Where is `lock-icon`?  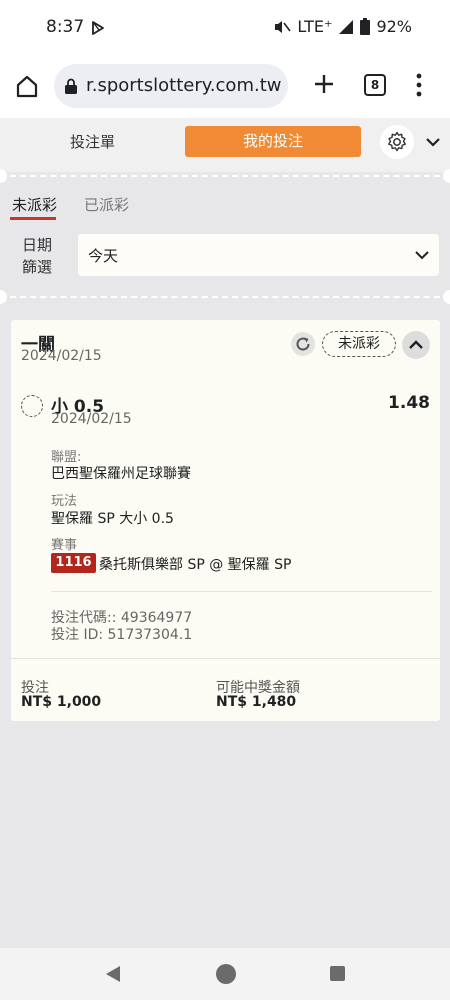 lock-icon is located at coordinates (71, 86).